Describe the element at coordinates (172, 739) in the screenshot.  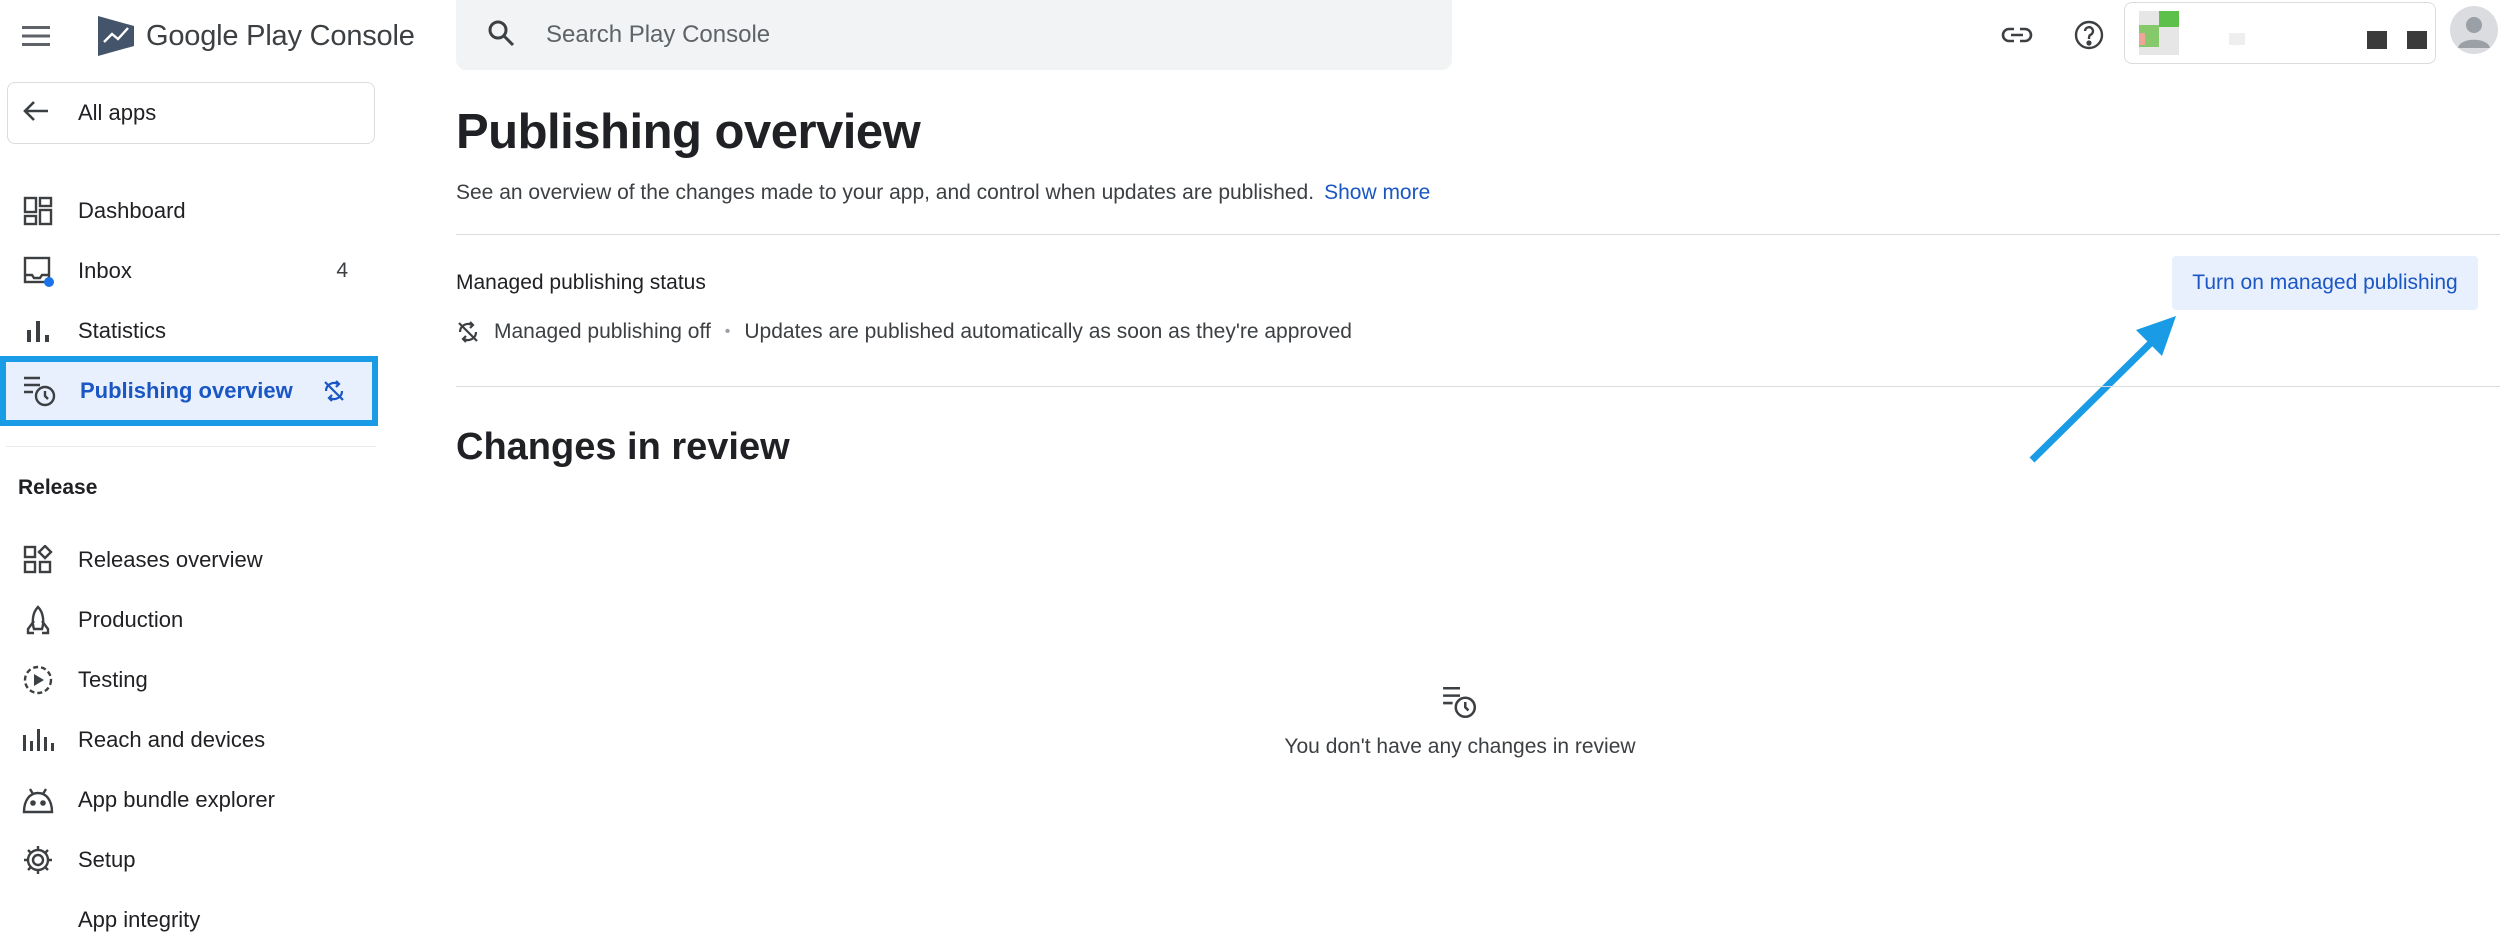
I see `sidebar-item-label: Reach and devices` at that location.